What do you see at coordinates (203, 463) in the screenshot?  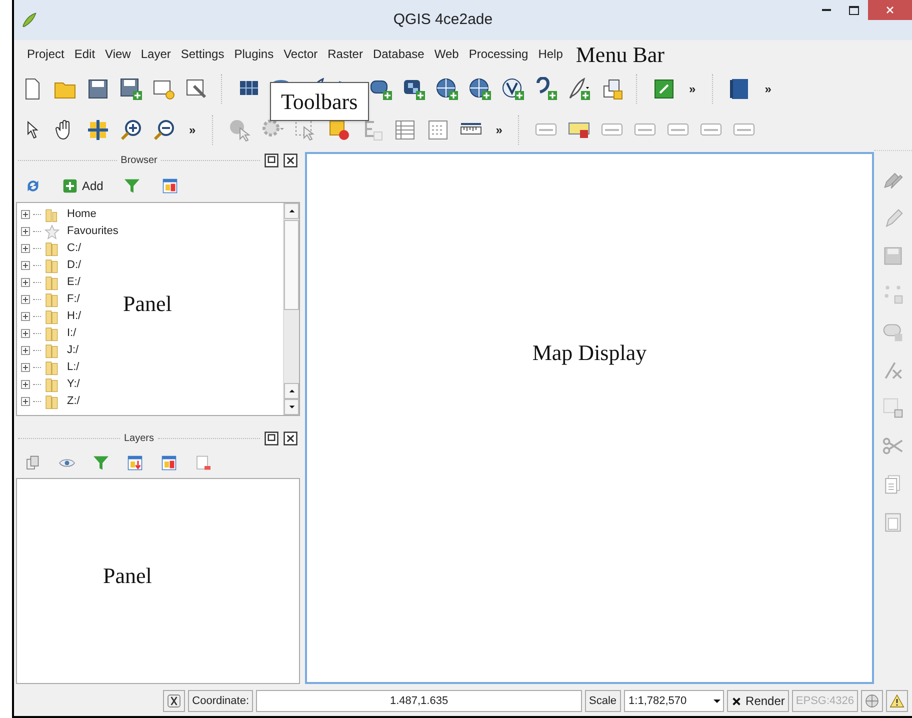 I see `remove-layer-icon` at bounding box center [203, 463].